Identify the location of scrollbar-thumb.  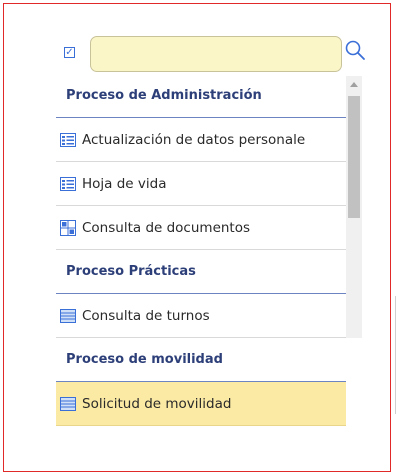
(354, 157).